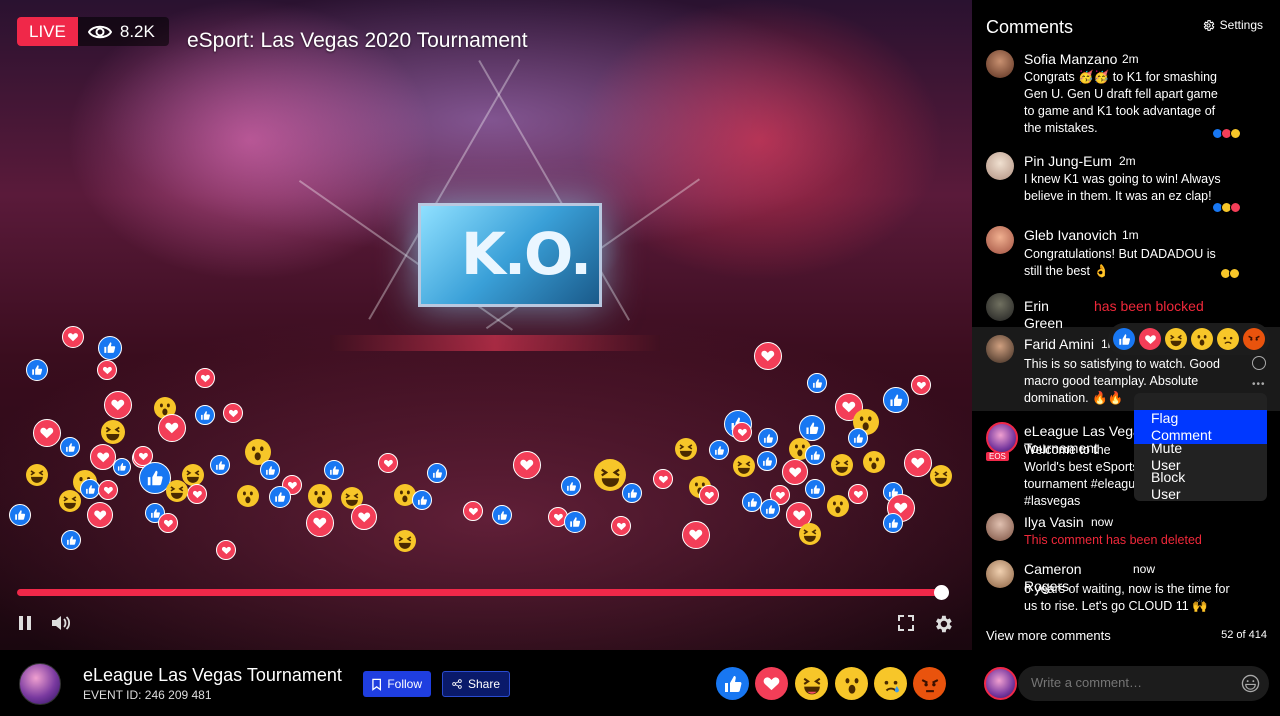  Describe the element at coordinates (941, 592) in the screenshot. I see `progress-handle` at that location.